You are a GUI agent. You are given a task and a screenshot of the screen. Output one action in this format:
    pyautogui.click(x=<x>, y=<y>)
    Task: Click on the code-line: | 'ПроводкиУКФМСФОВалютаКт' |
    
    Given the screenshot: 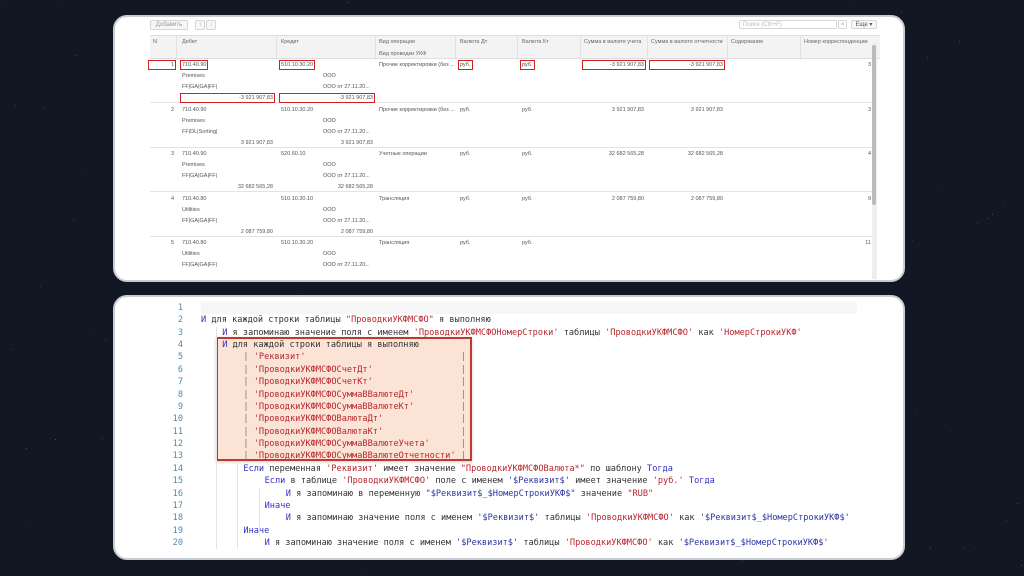 What is the action you would take?
    pyautogui.click(x=354, y=432)
    